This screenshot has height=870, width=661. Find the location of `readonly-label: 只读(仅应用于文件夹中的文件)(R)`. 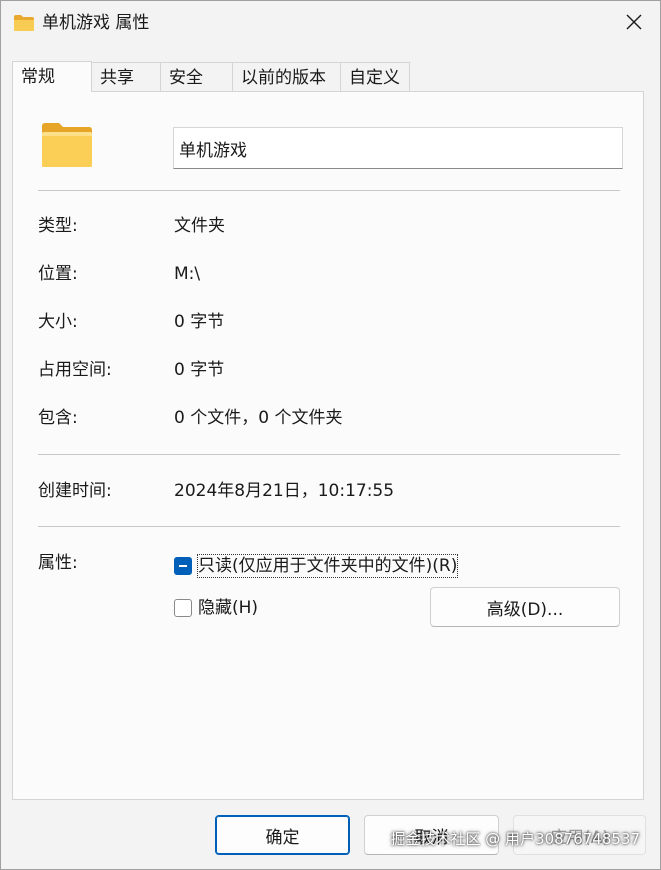

readonly-label: 只读(仅应用于文件夹中的文件)(R) is located at coordinates (327, 566).